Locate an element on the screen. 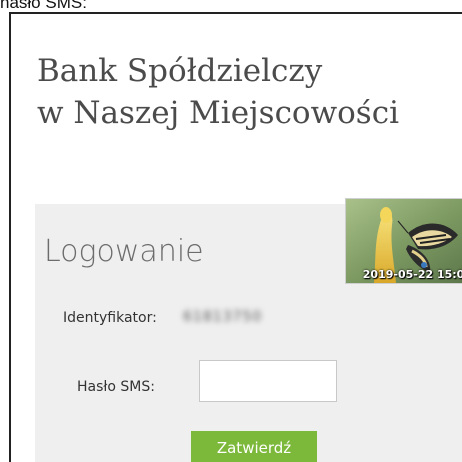  security-image: 2019-05-22 15:00 is located at coordinates (403, 241).